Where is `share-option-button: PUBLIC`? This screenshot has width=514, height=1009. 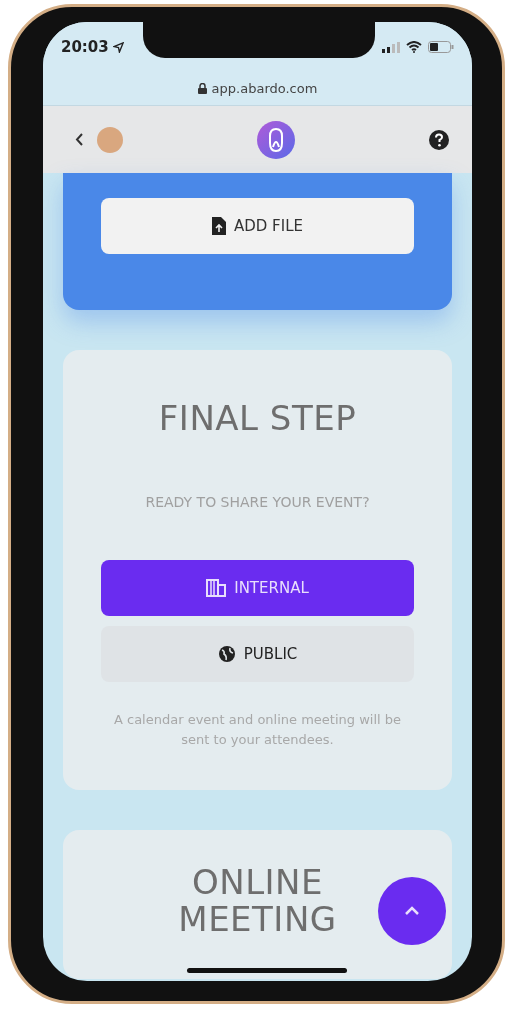
share-option-button: PUBLIC is located at coordinates (257, 654).